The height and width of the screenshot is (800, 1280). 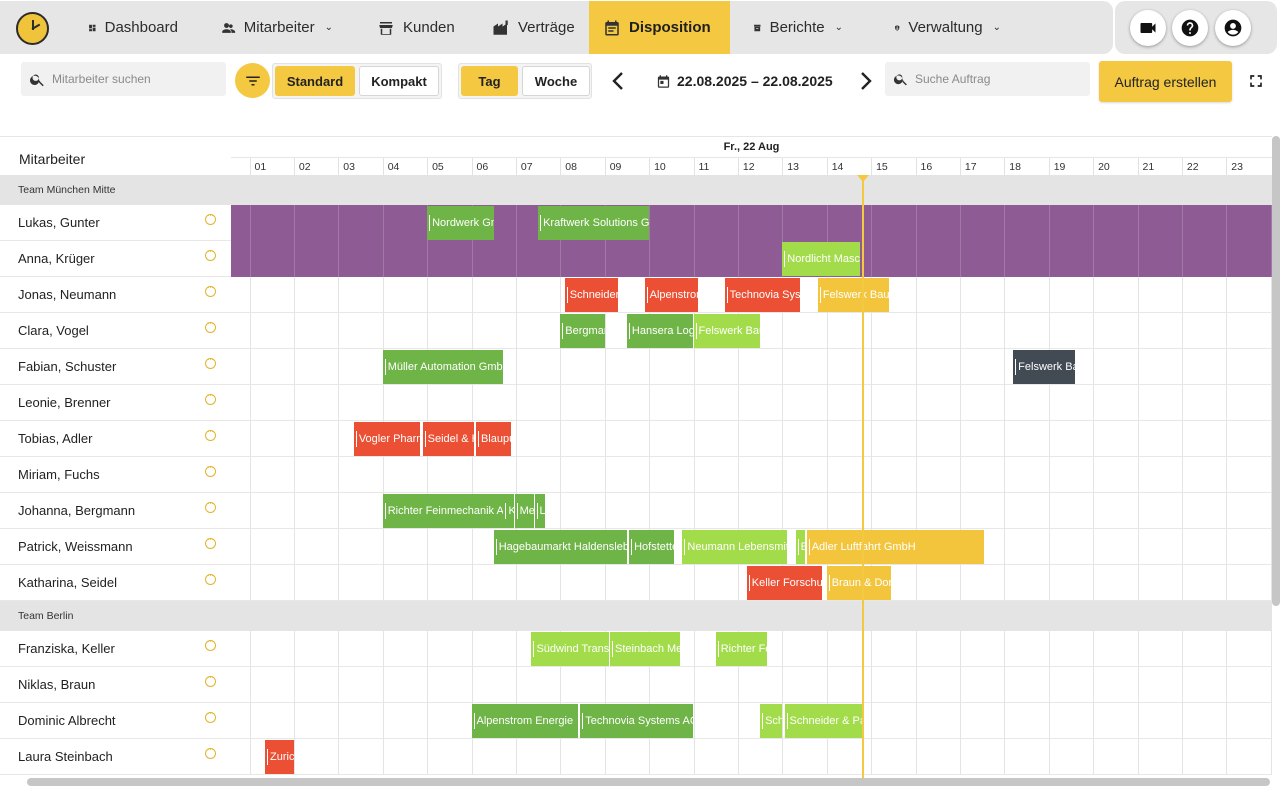 What do you see at coordinates (895, 547) in the screenshot?
I see `order-block: Adler Luftfahrt GmbH` at bounding box center [895, 547].